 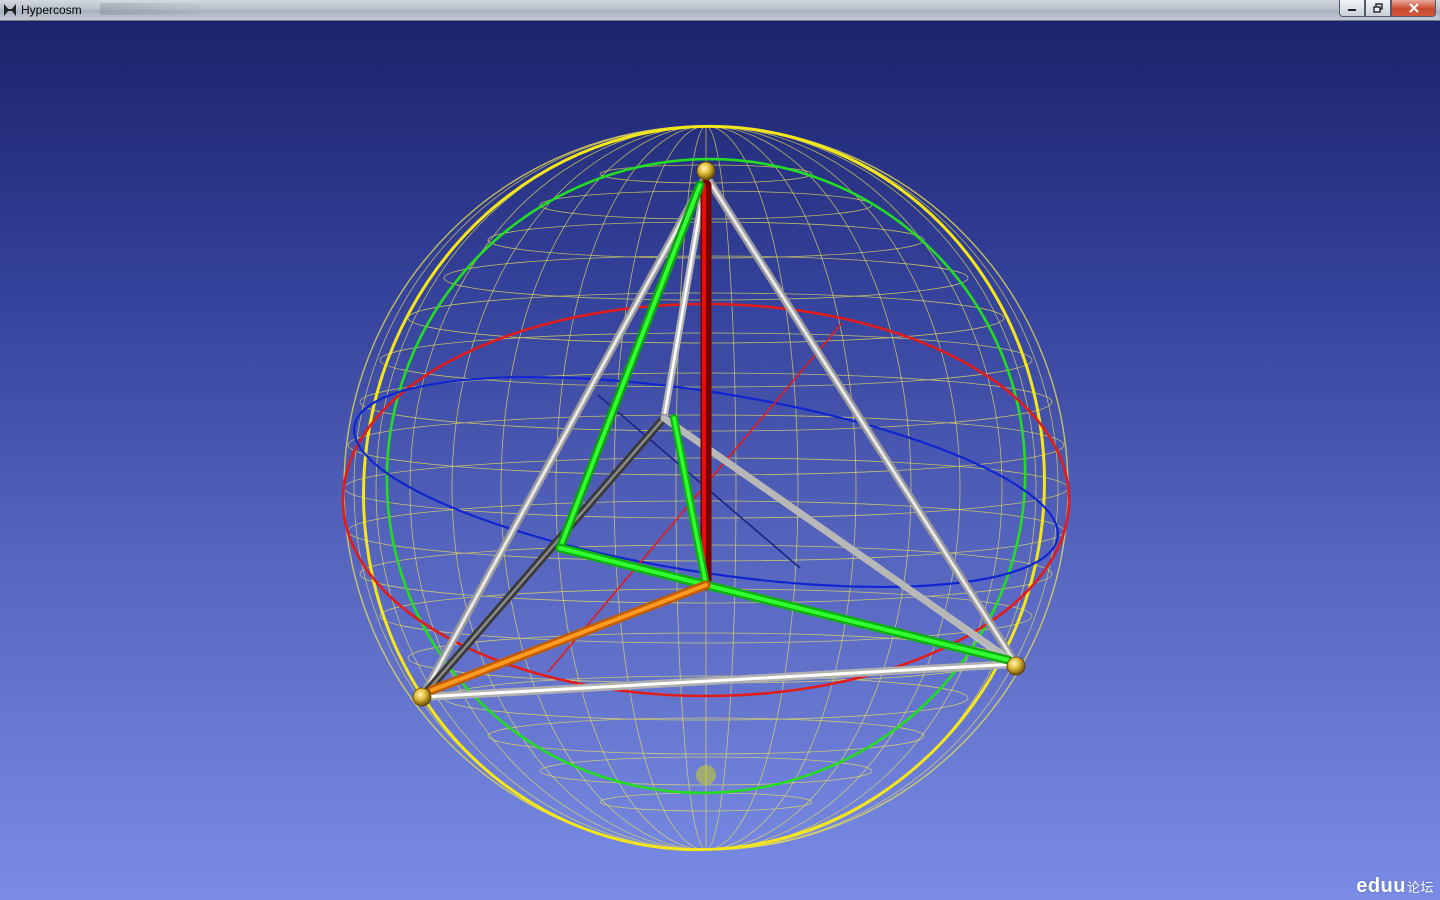 What do you see at coordinates (1420, 887) in the screenshot?
I see `watermark-suffix: 论坛` at bounding box center [1420, 887].